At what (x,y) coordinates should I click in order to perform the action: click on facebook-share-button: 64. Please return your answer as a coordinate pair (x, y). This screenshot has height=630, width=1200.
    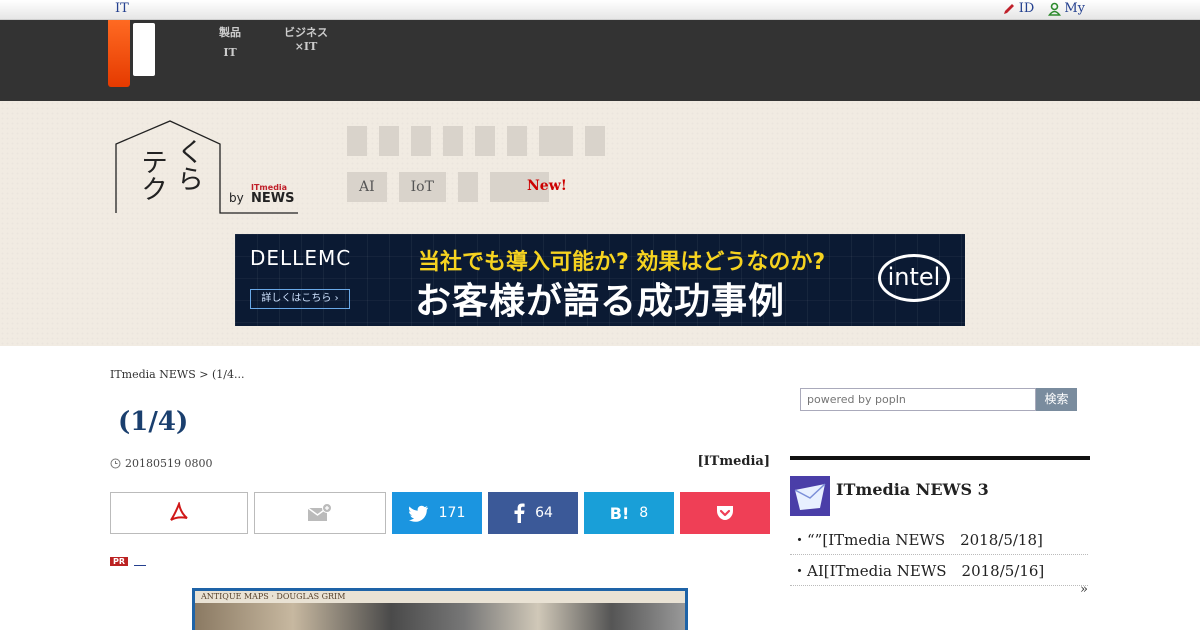
    Looking at the image, I should click on (533, 513).